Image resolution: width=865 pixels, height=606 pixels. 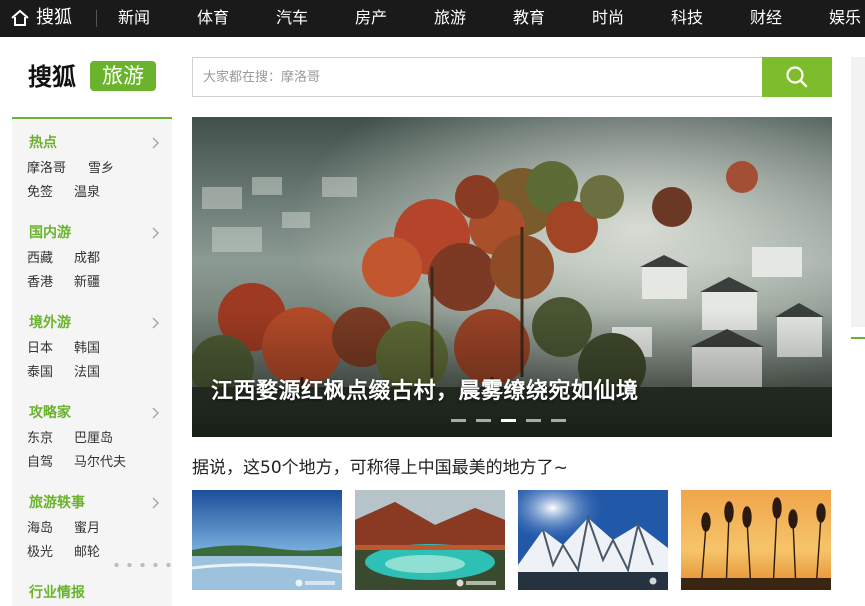 I want to click on sidebar-link: 邮轮, so click(x=87, y=553).